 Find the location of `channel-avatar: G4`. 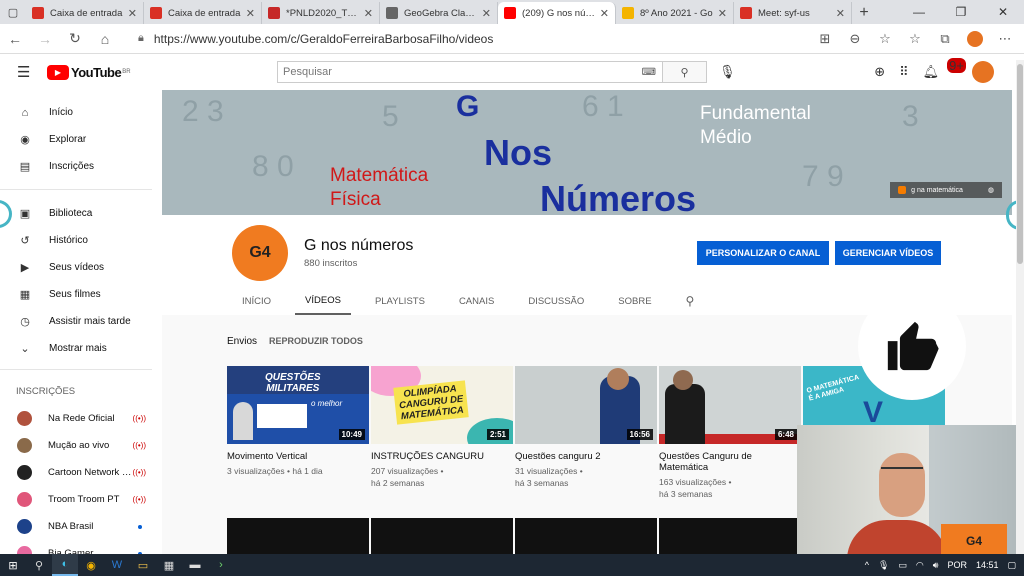

channel-avatar: G4 is located at coordinates (260, 253).